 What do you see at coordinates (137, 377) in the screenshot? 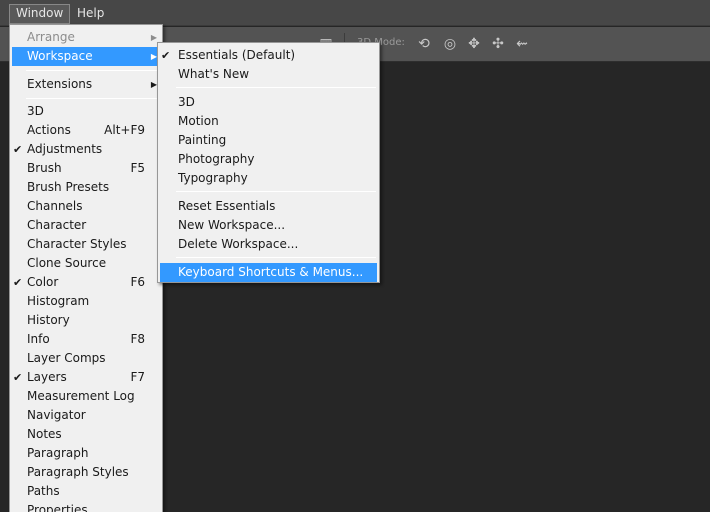
I see `menu-item-shortcut: F7` at bounding box center [137, 377].